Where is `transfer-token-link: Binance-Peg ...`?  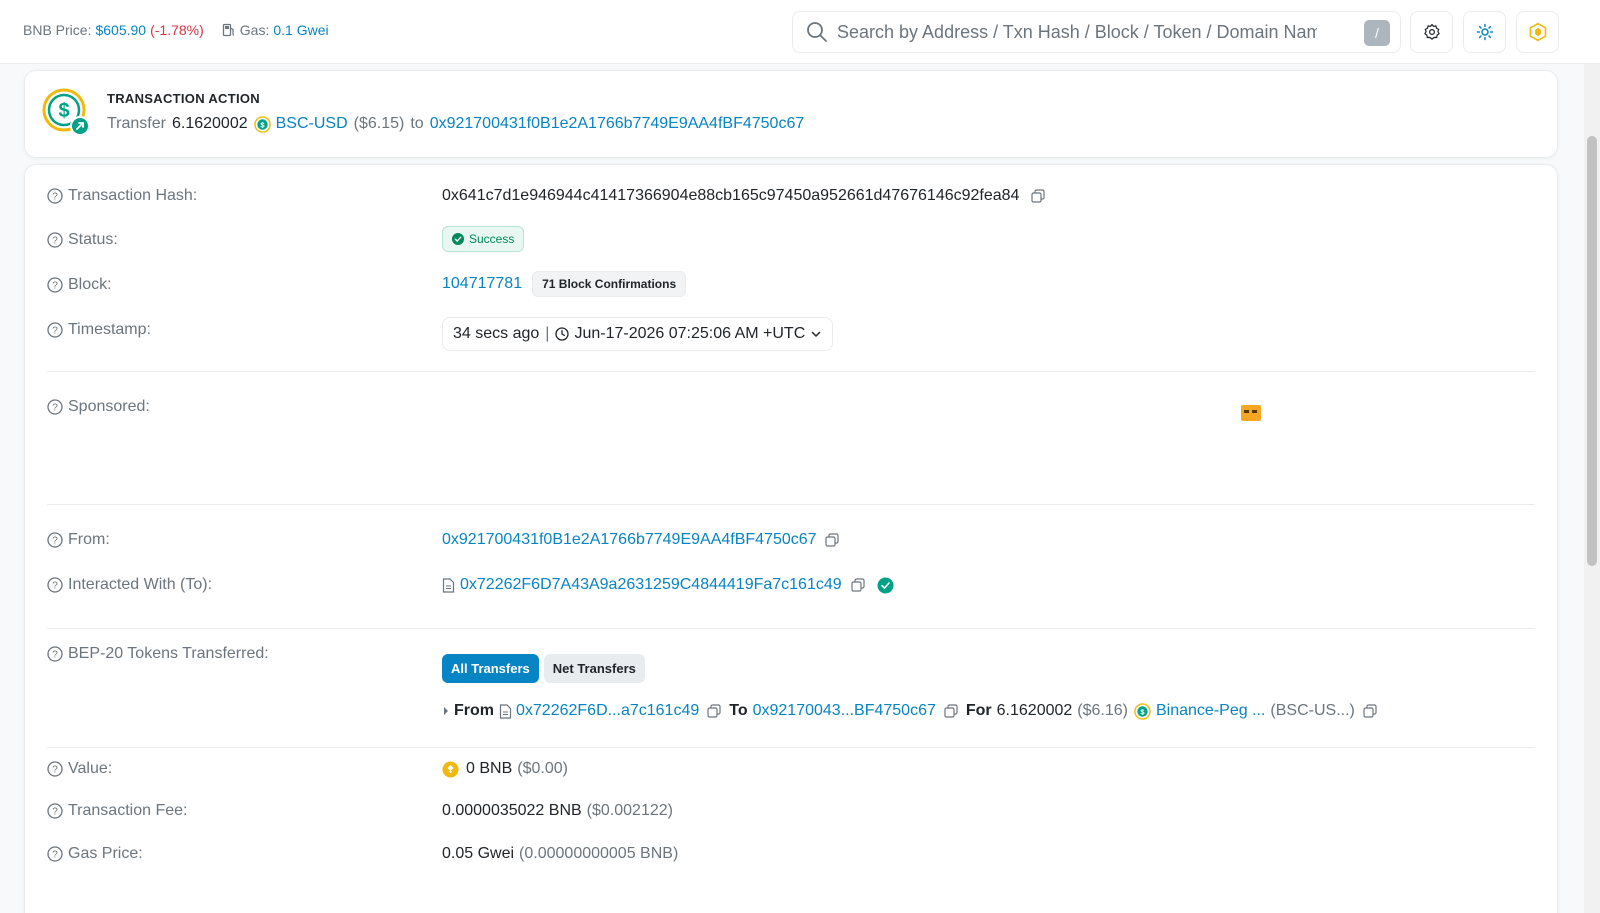
transfer-token-link: Binance-Peg ... is located at coordinates (1210, 711).